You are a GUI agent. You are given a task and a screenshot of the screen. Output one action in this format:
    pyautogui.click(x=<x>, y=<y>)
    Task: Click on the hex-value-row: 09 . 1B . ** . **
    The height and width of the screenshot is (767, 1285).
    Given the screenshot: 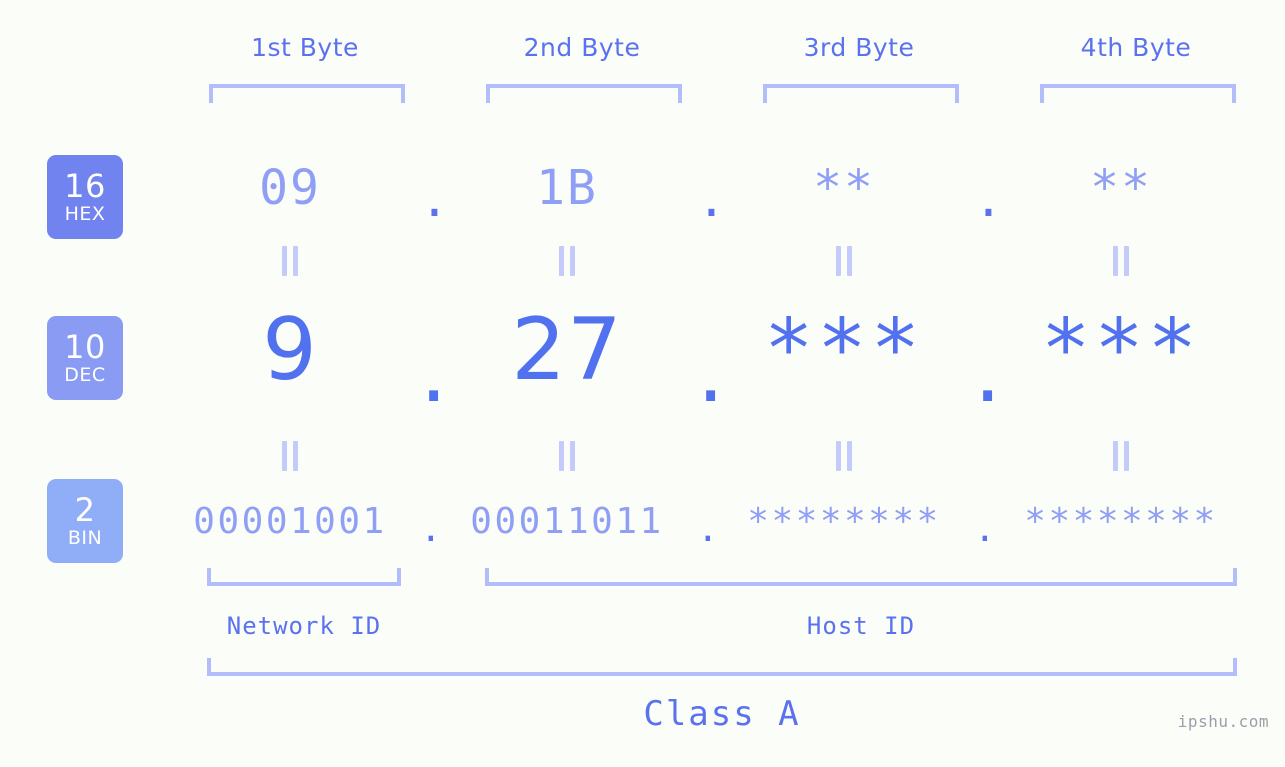 What is the action you would take?
    pyautogui.click(x=715, y=190)
    